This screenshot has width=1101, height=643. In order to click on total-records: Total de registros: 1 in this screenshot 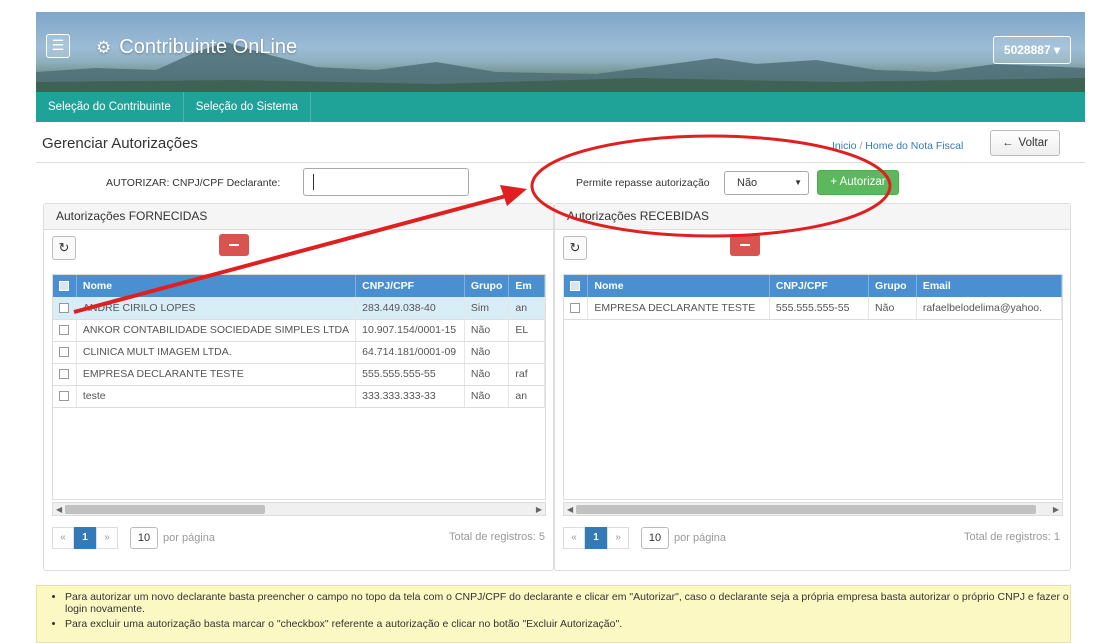, I will do `click(1012, 537)`.